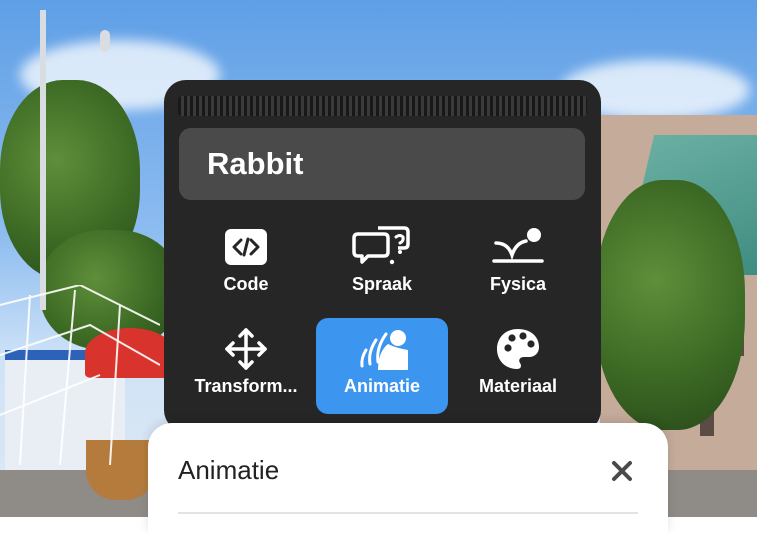 The height and width of the screenshot is (533, 757). Describe the element at coordinates (43, 160) in the screenshot. I see `lamppost` at that location.